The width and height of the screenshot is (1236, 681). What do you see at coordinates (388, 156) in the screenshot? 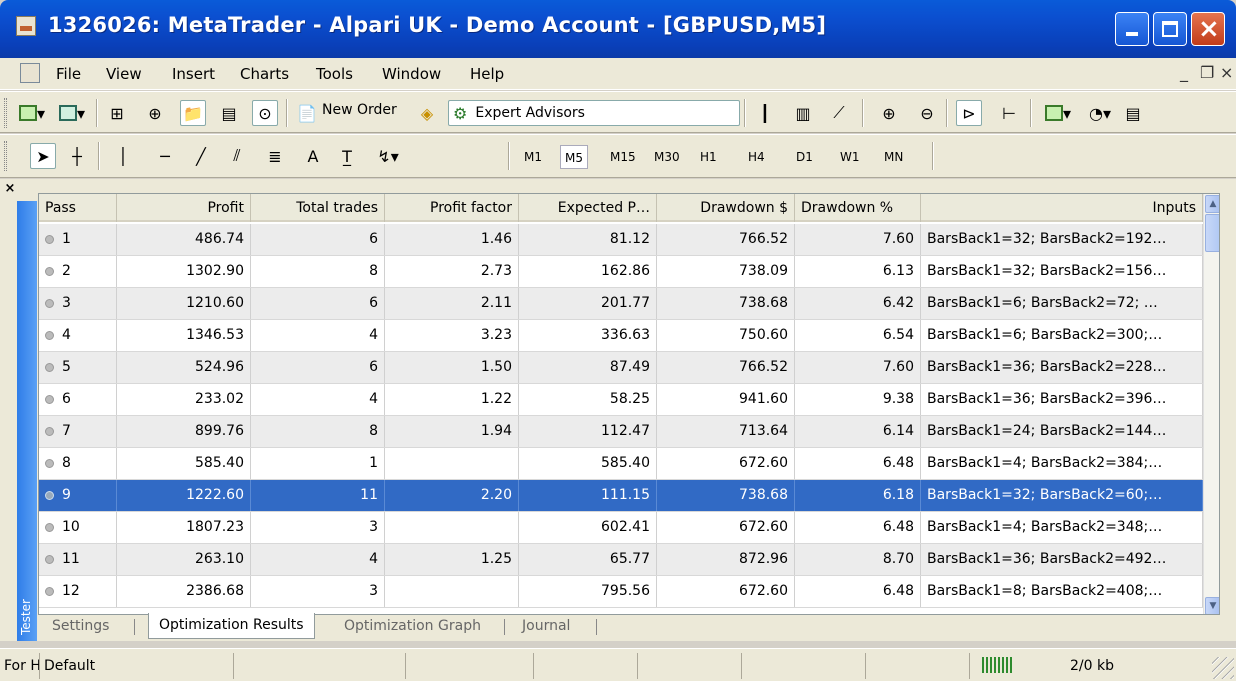
I see `arrows-button: ↯ ▾` at bounding box center [388, 156].